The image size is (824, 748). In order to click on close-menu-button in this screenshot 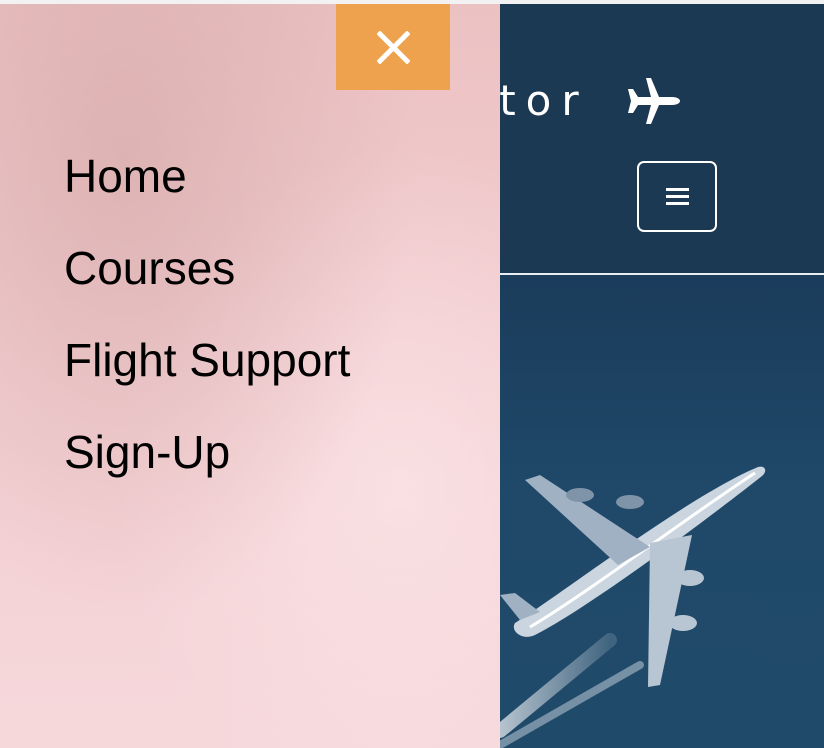, I will do `click(393, 47)`.